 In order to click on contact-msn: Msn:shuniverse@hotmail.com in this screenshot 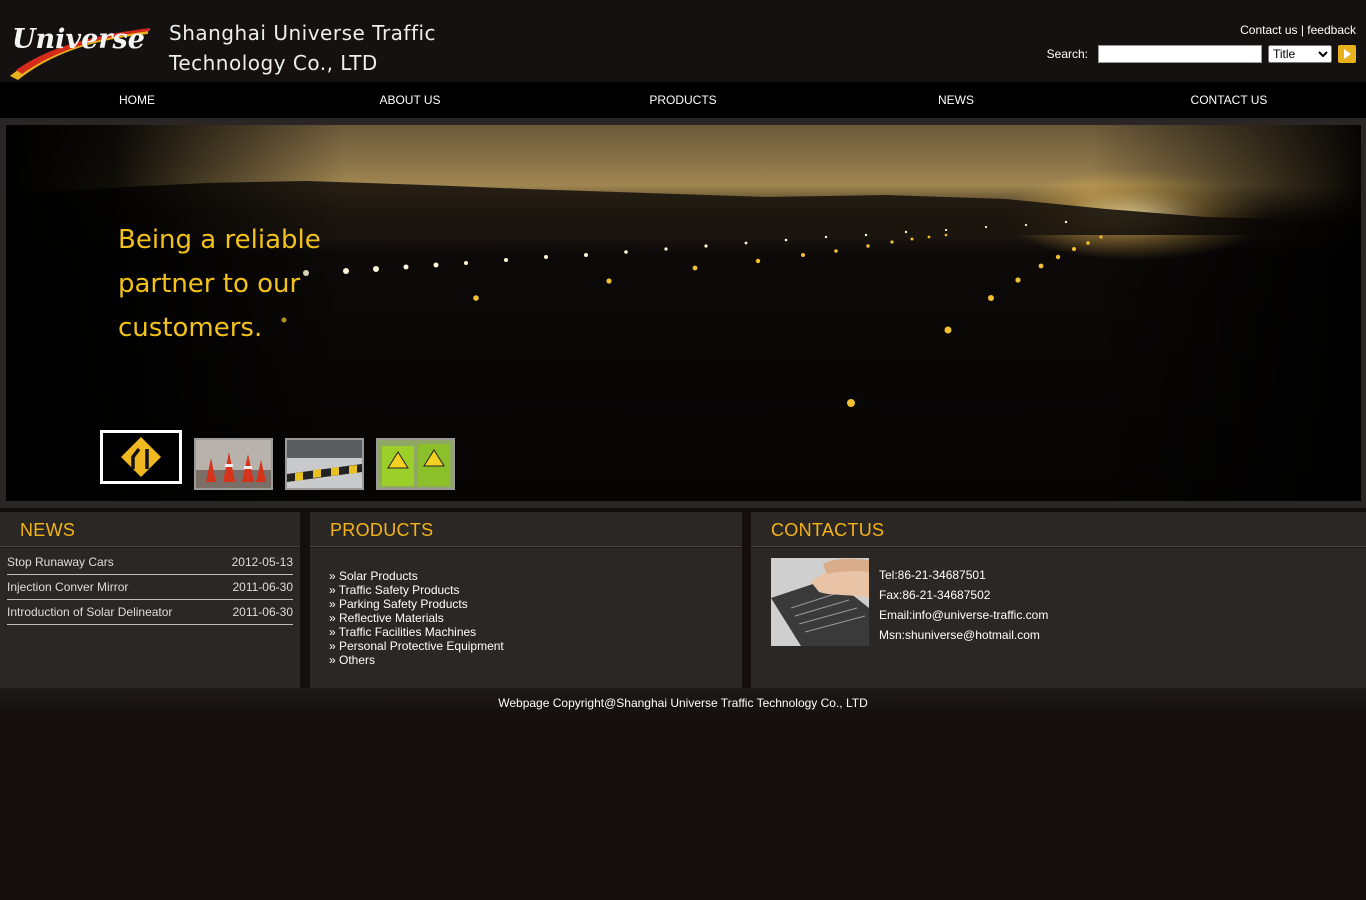, I will do `click(959, 635)`.